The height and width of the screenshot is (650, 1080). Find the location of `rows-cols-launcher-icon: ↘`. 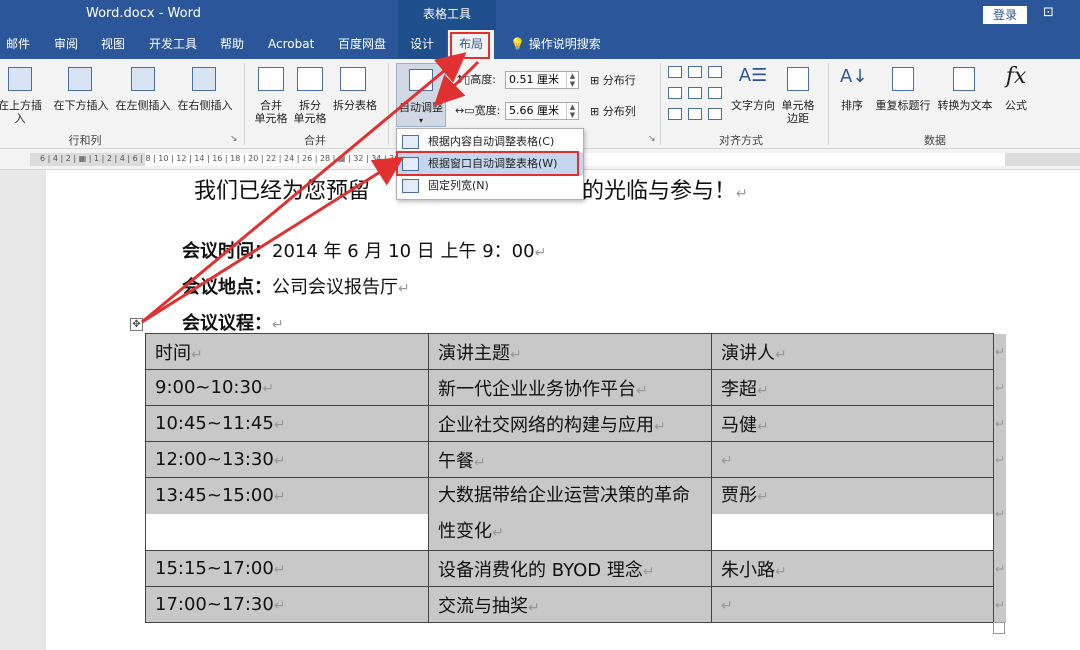

rows-cols-launcher-icon: ↘ is located at coordinates (234, 139).